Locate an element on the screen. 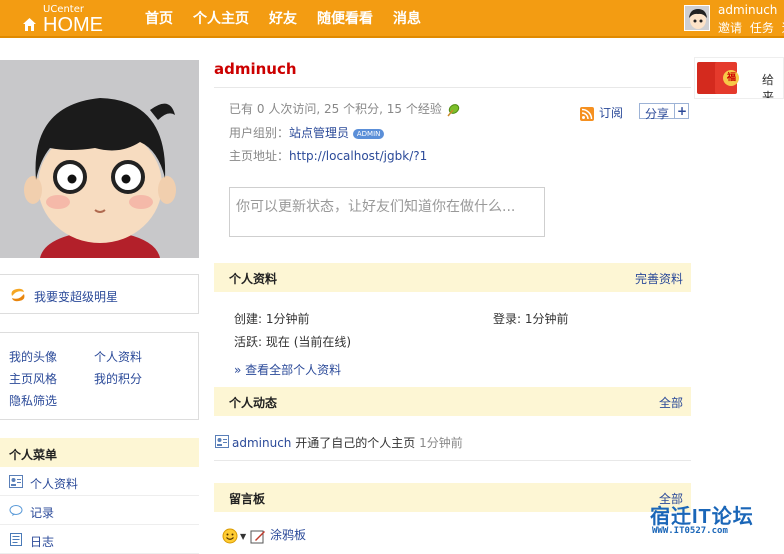 The image size is (784, 554). home-icon is located at coordinates (29, 24).